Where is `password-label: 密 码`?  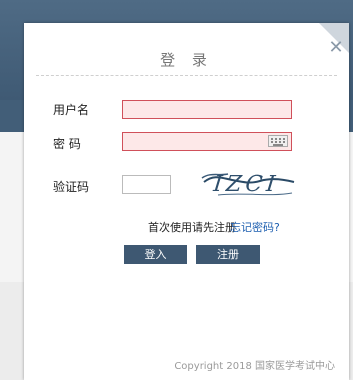
password-label: 密 码 is located at coordinates (67, 144).